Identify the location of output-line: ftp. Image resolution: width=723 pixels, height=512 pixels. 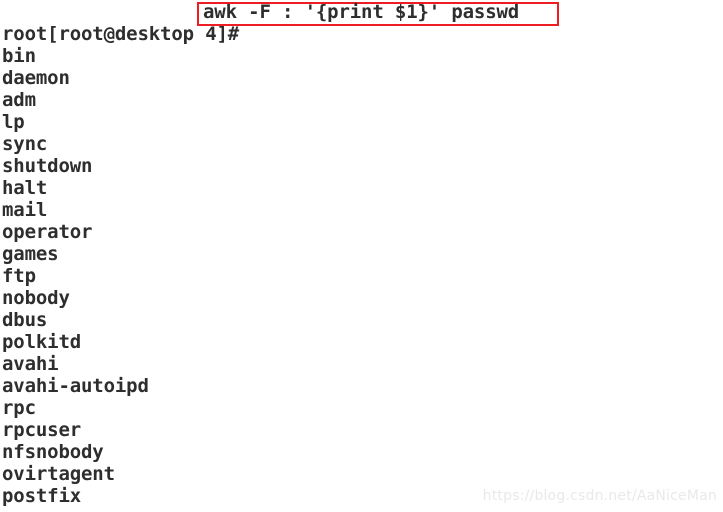
(19, 276).